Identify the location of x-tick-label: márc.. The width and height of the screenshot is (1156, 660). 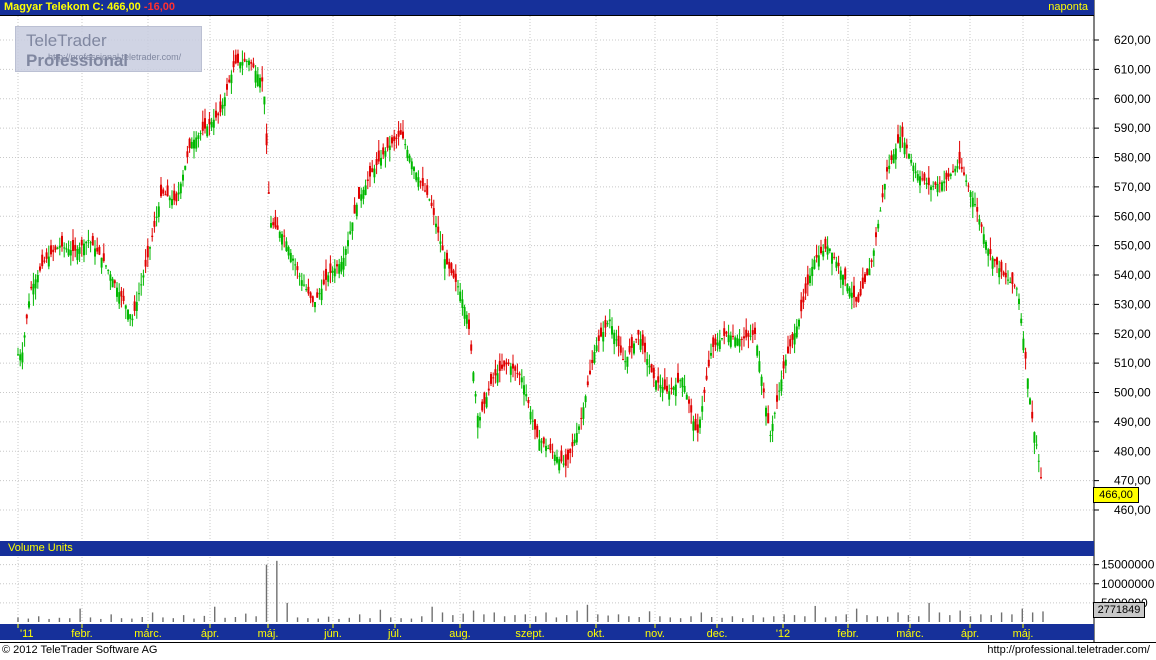
(148, 634).